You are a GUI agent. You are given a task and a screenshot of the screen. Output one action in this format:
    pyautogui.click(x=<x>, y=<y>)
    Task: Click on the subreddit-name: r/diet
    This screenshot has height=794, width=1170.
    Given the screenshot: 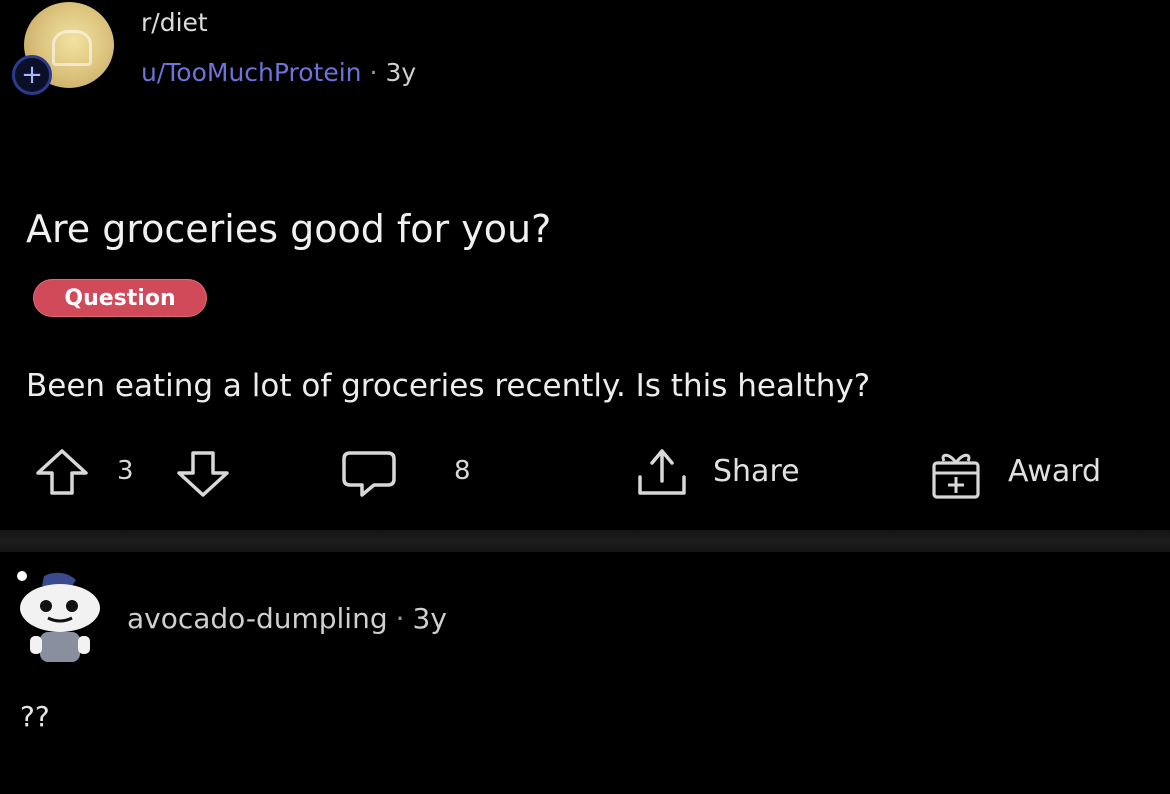 What is the action you would take?
    pyautogui.click(x=174, y=22)
    